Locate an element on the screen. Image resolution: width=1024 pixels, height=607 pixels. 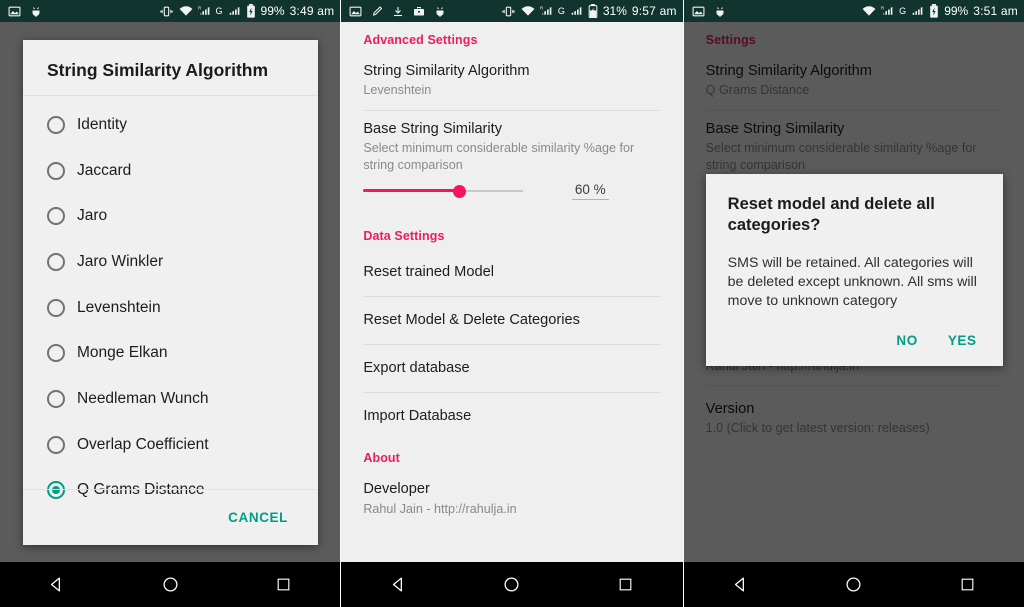
status-bar-2: R G 31% 9:57 am is located at coordinates (512, 11).